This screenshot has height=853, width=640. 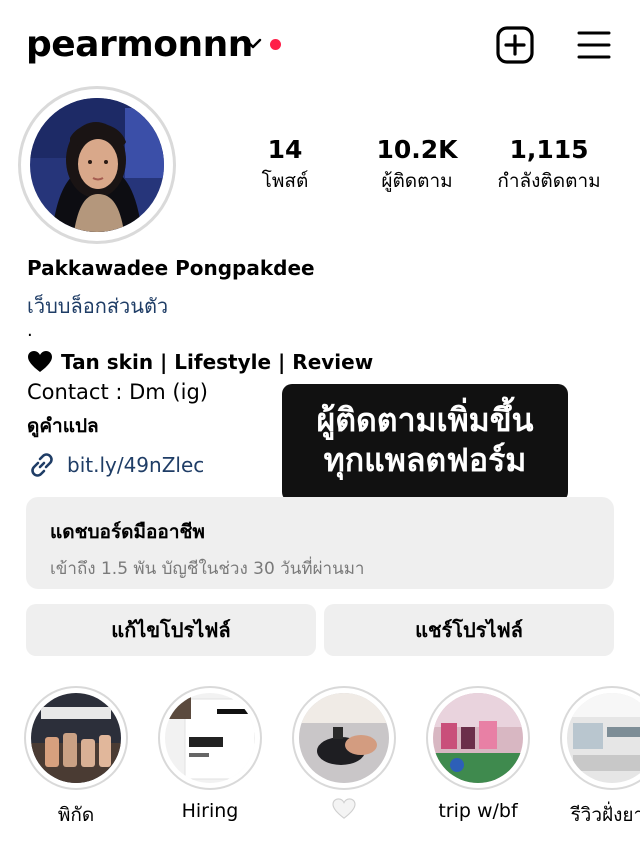 I want to click on caption-line-2: ทุกแพลตฟอร์ม, so click(x=425, y=460).